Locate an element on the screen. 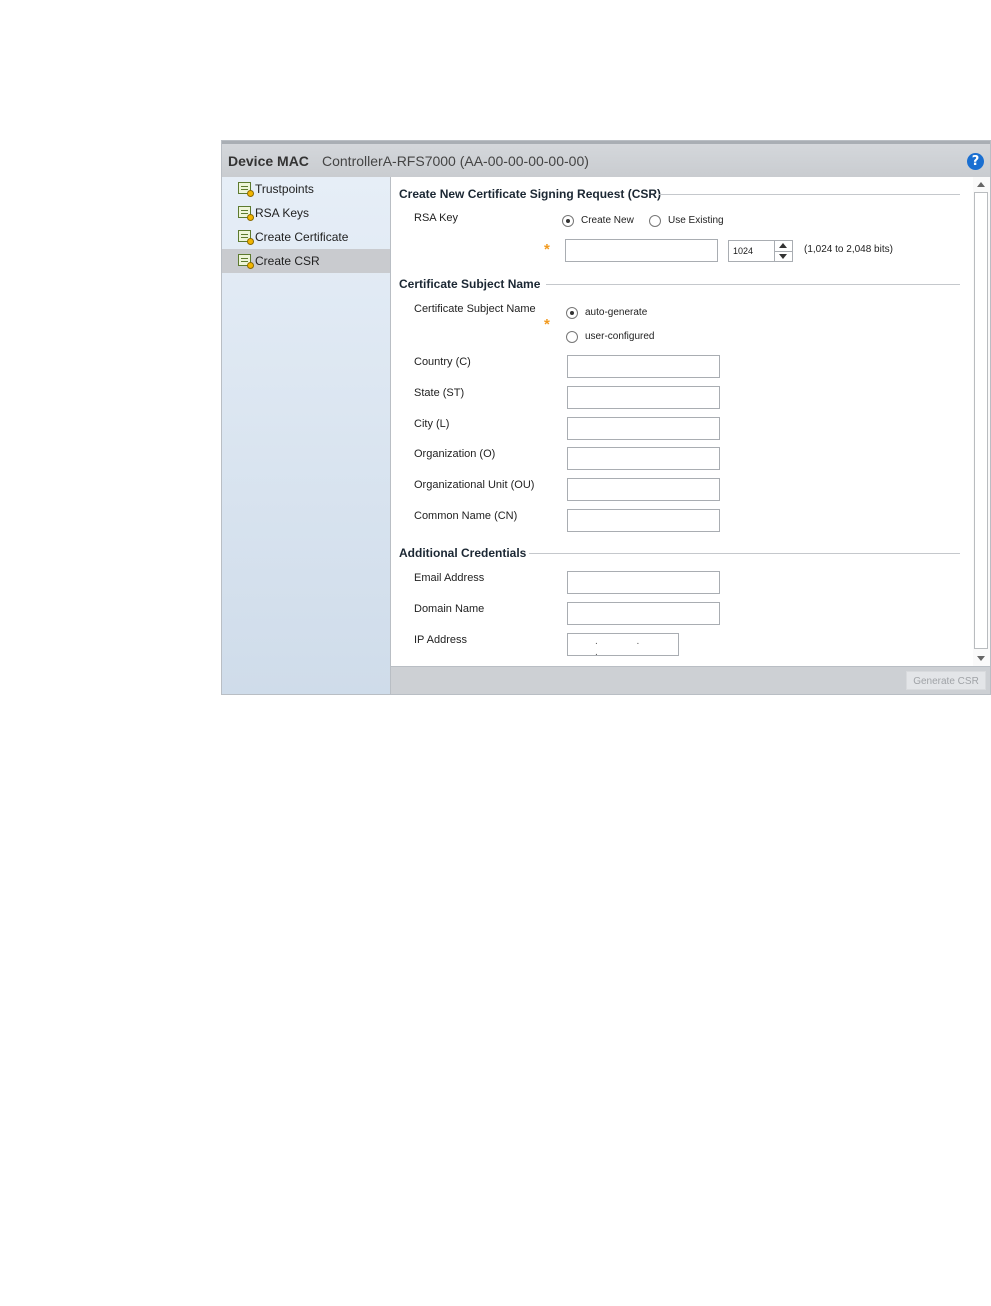 This screenshot has height=1306, width=991. sidebar-item-label: Create Certificate is located at coordinates (302, 237).